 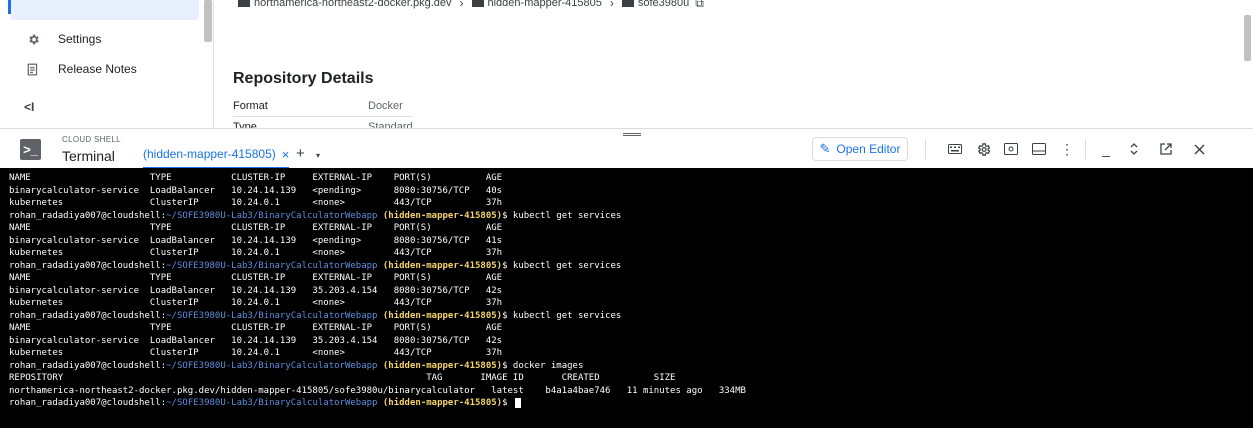 What do you see at coordinates (91, 139) in the screenshot?
I see `cloud-shell-label: CLOUD SHELL` at bounding box center [91, 139].